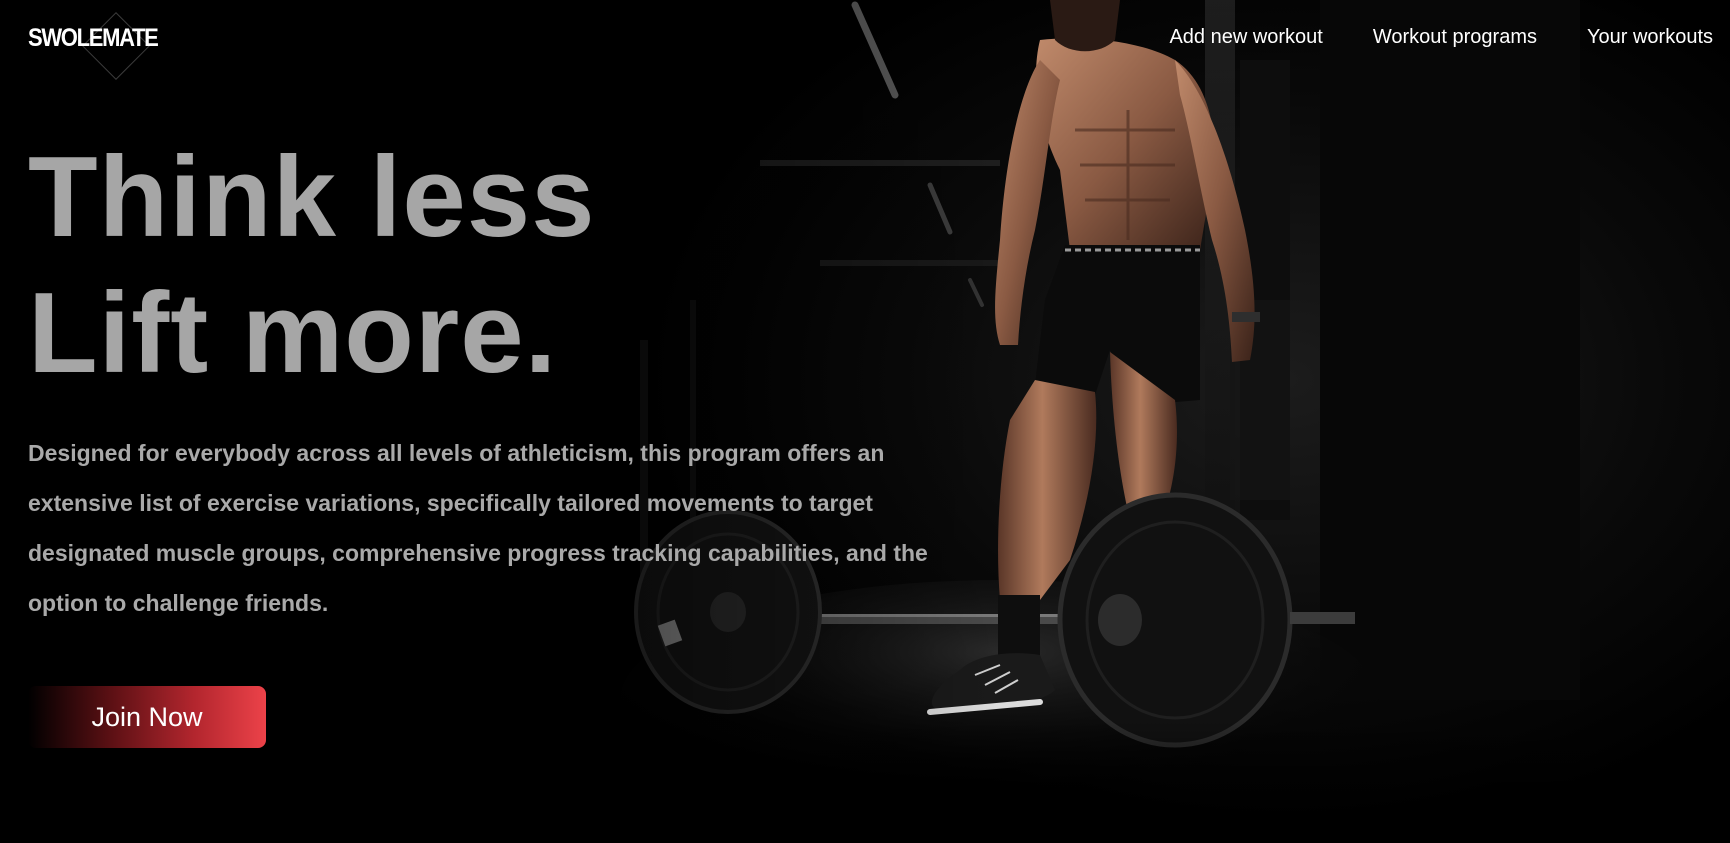  What do you see at coordinates (1245, 37) in the screenshot?
I see `nav-add-new-workout: Add new workout` at bounding box center [1245, 37].